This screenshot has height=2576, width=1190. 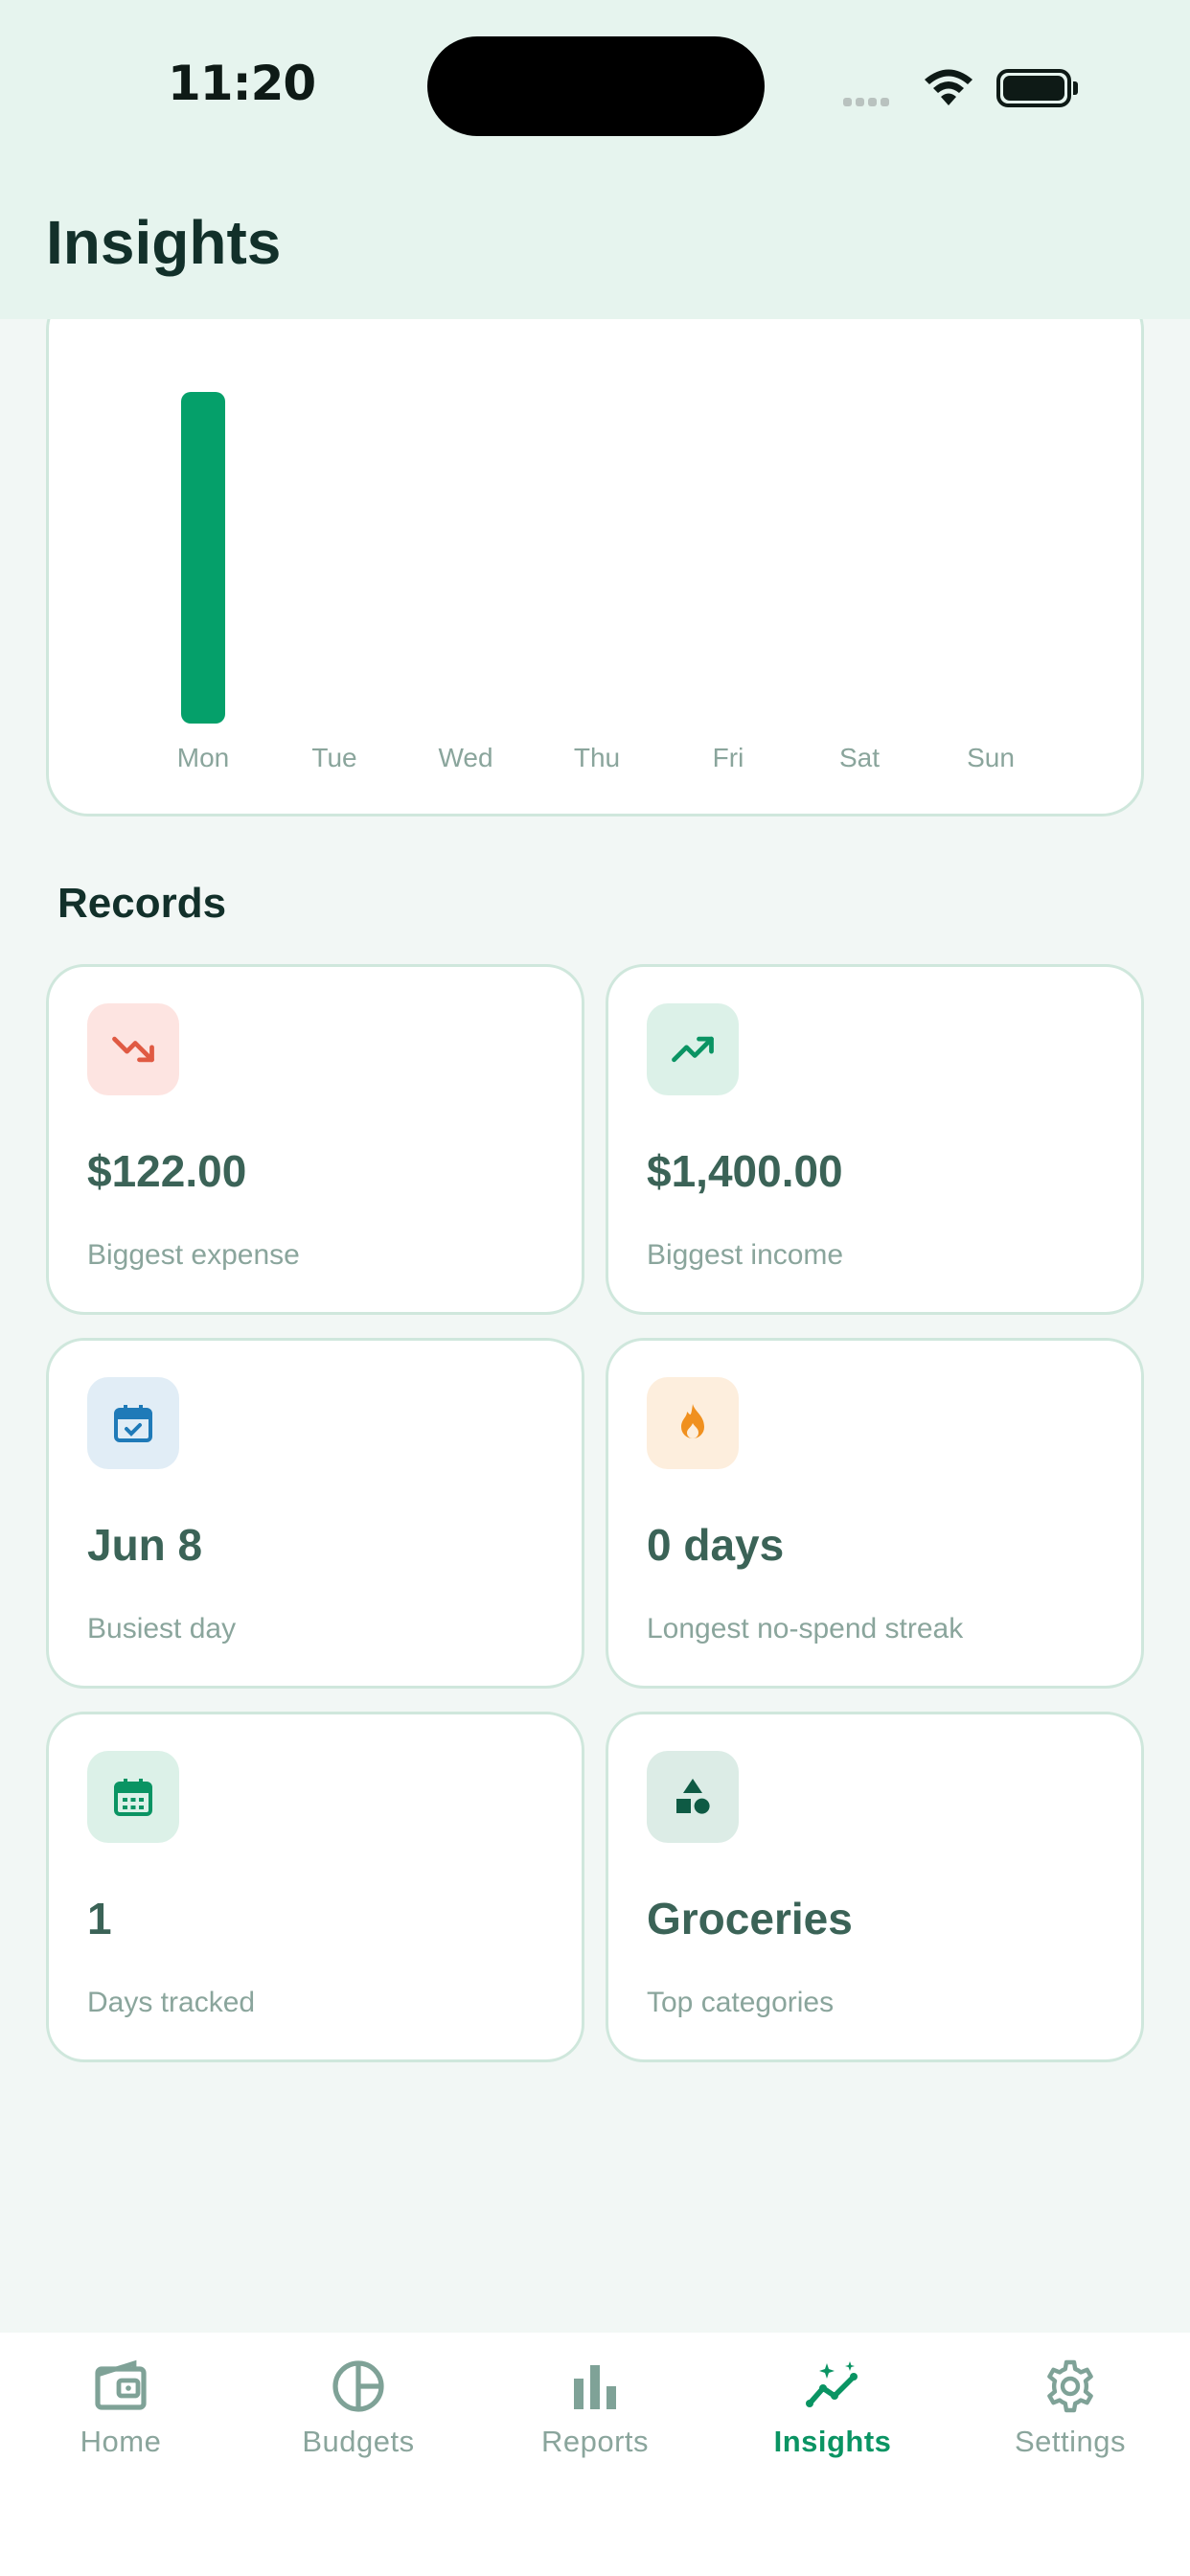 I want to click on header: 11:20 Insights, so click(x=595, y=159).